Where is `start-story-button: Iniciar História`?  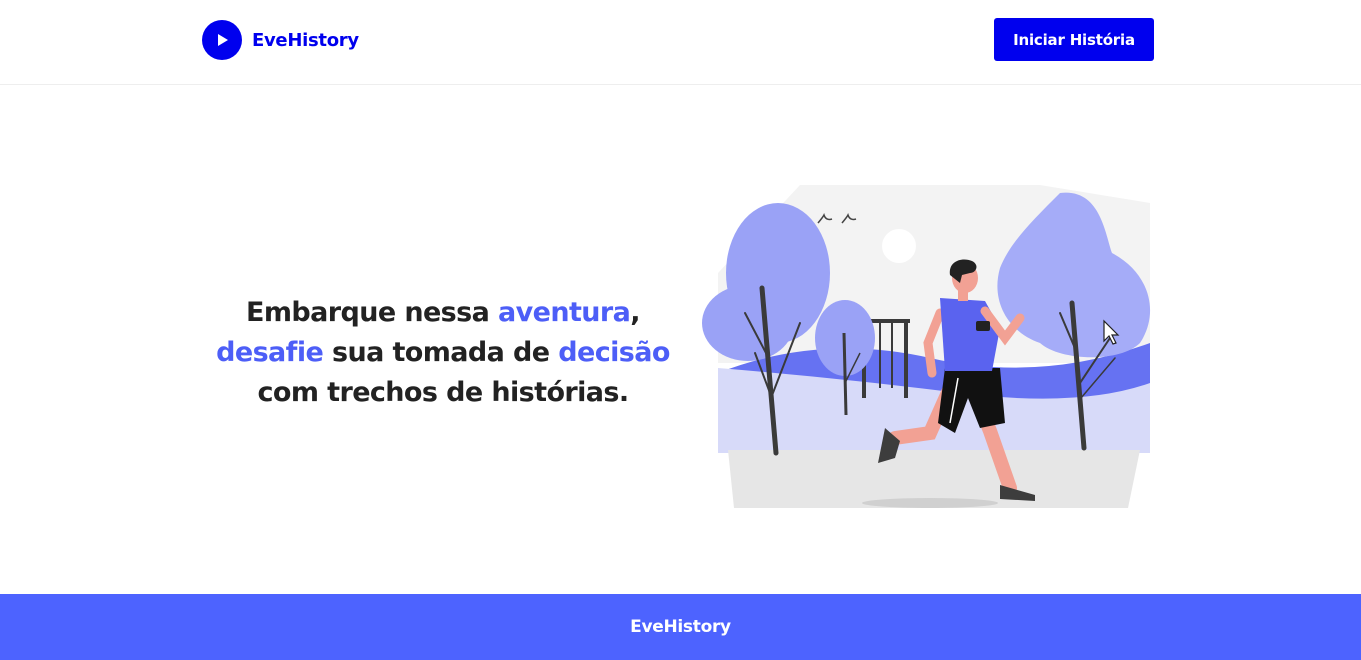 start-story-button: Iniciar História is located at coordinates (1074, 39).